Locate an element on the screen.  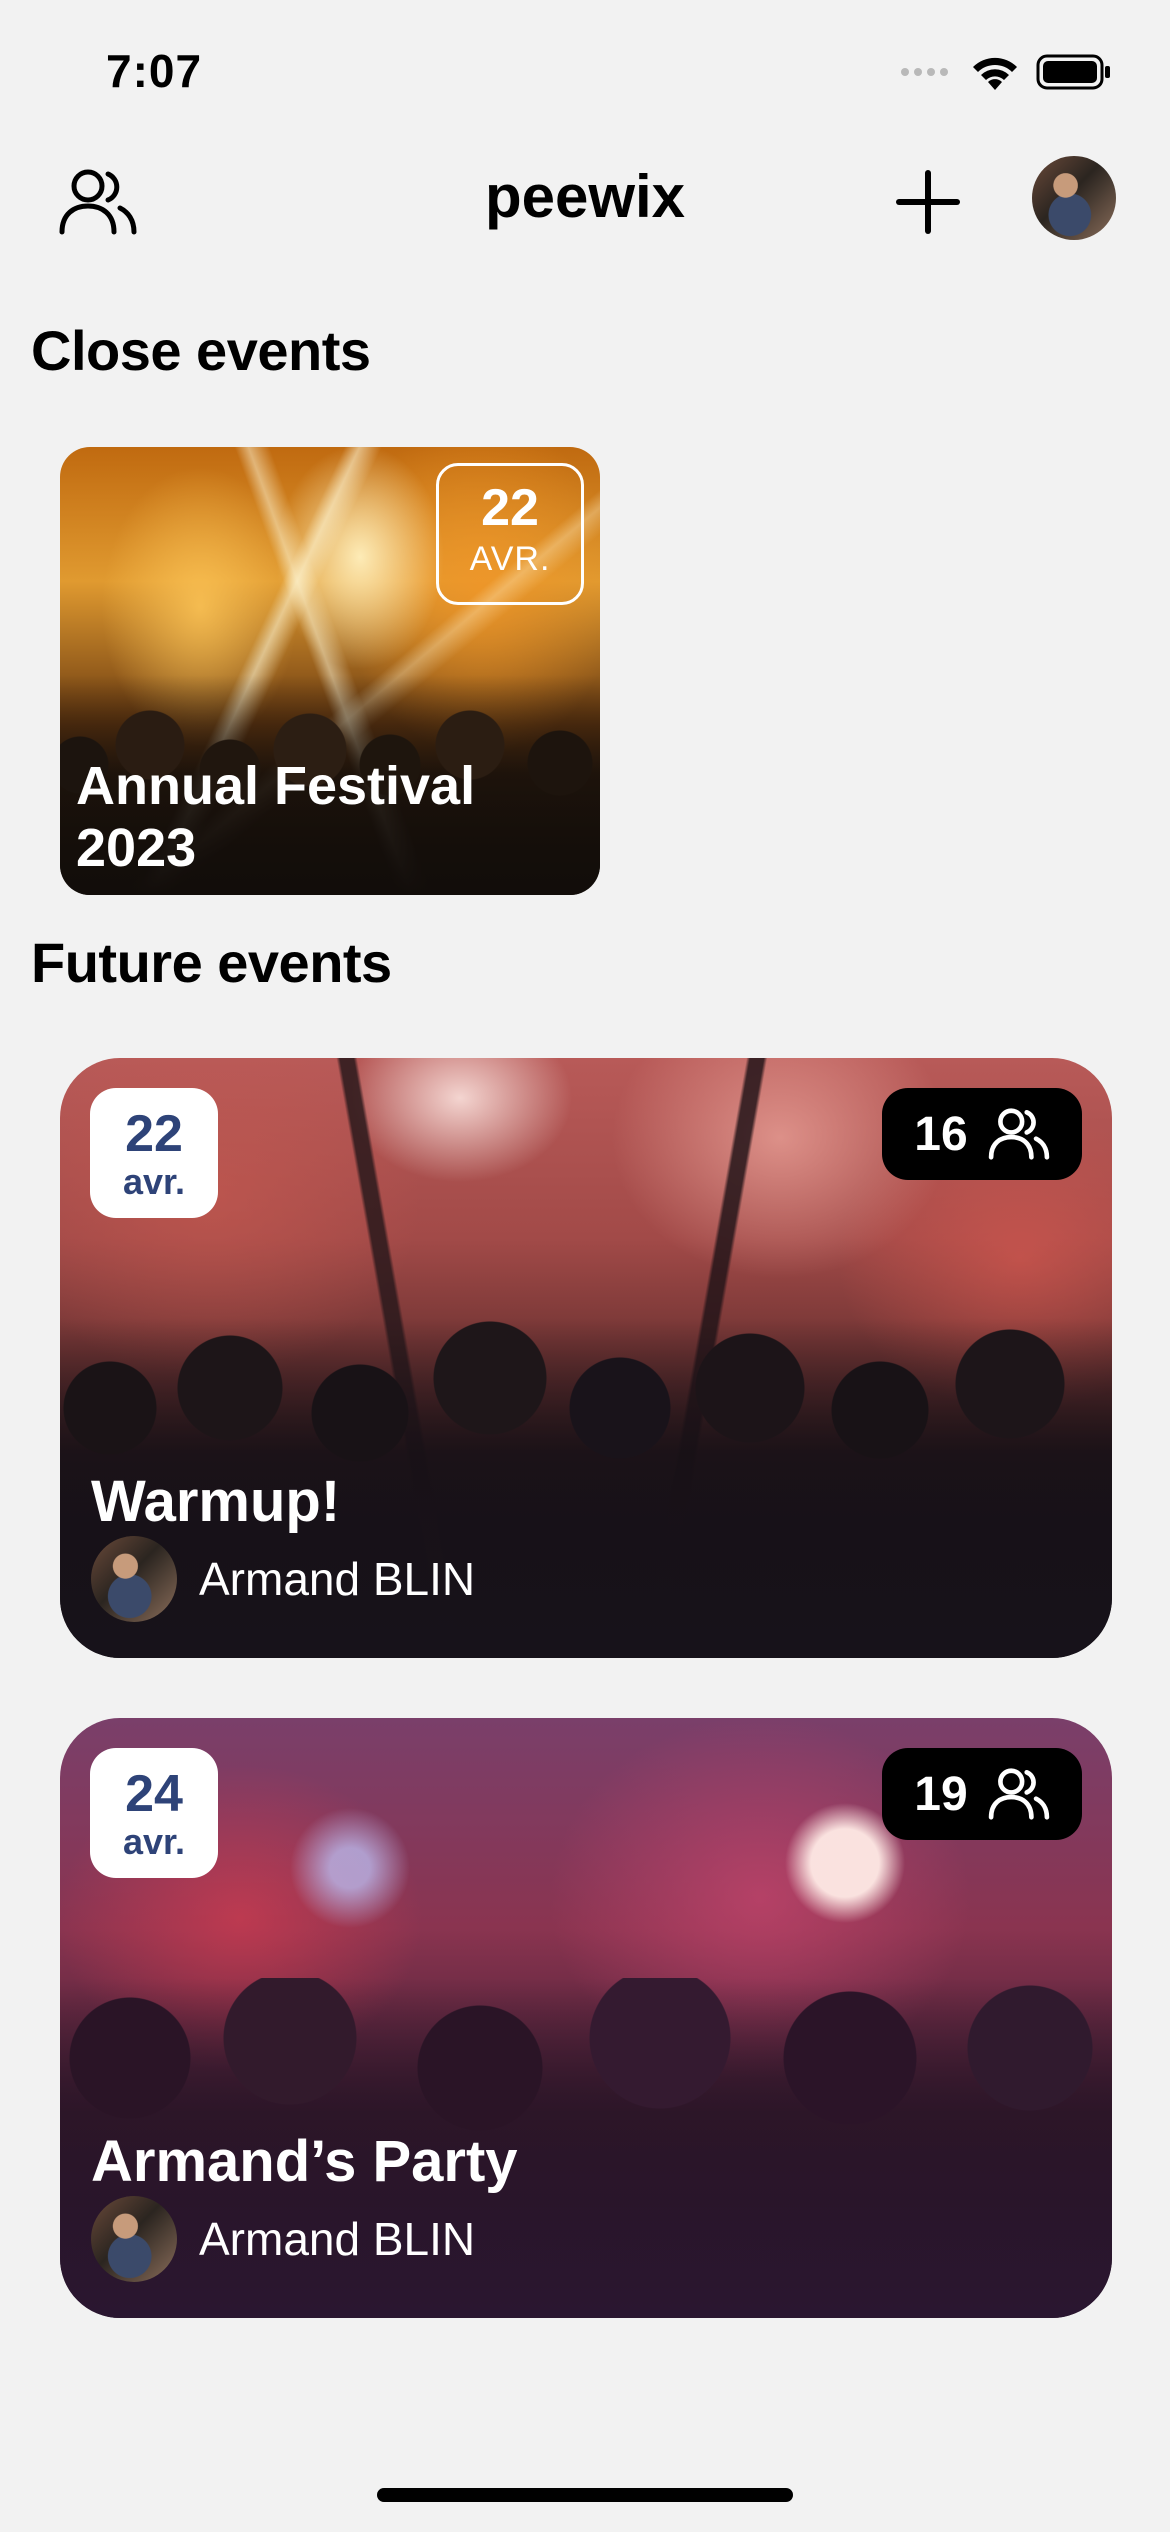
event-date-badge: 22 AVR. is located at coordinates (510, 534).